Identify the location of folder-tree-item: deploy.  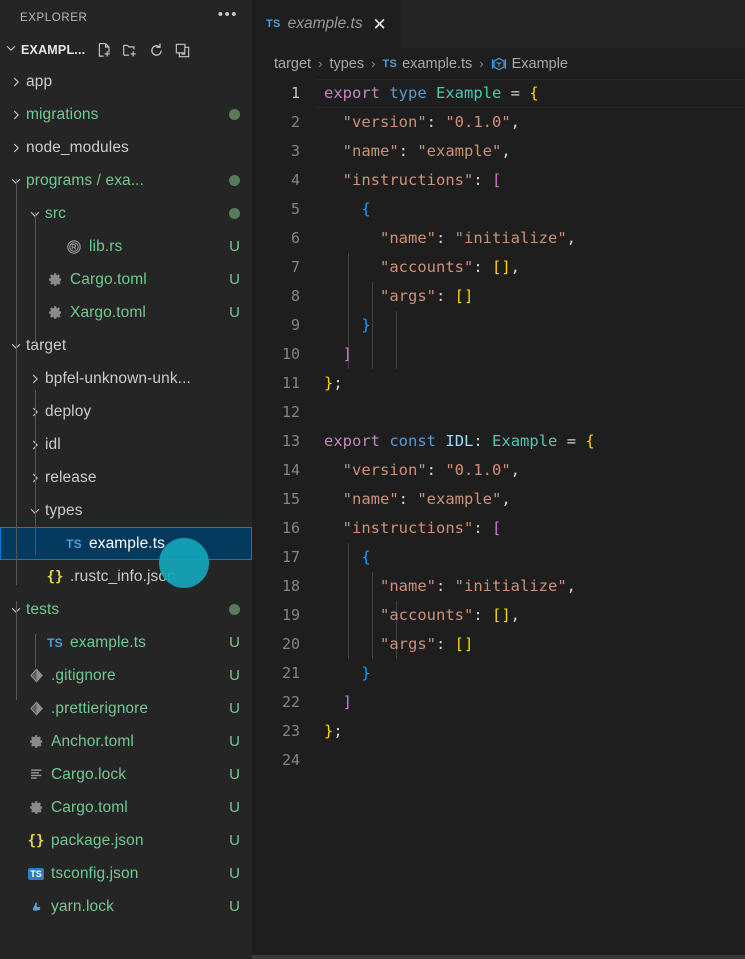
(126, 411).